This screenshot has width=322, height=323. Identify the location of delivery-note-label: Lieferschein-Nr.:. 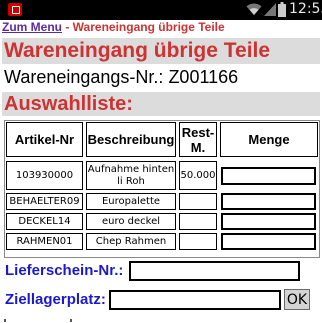
(64, 270).